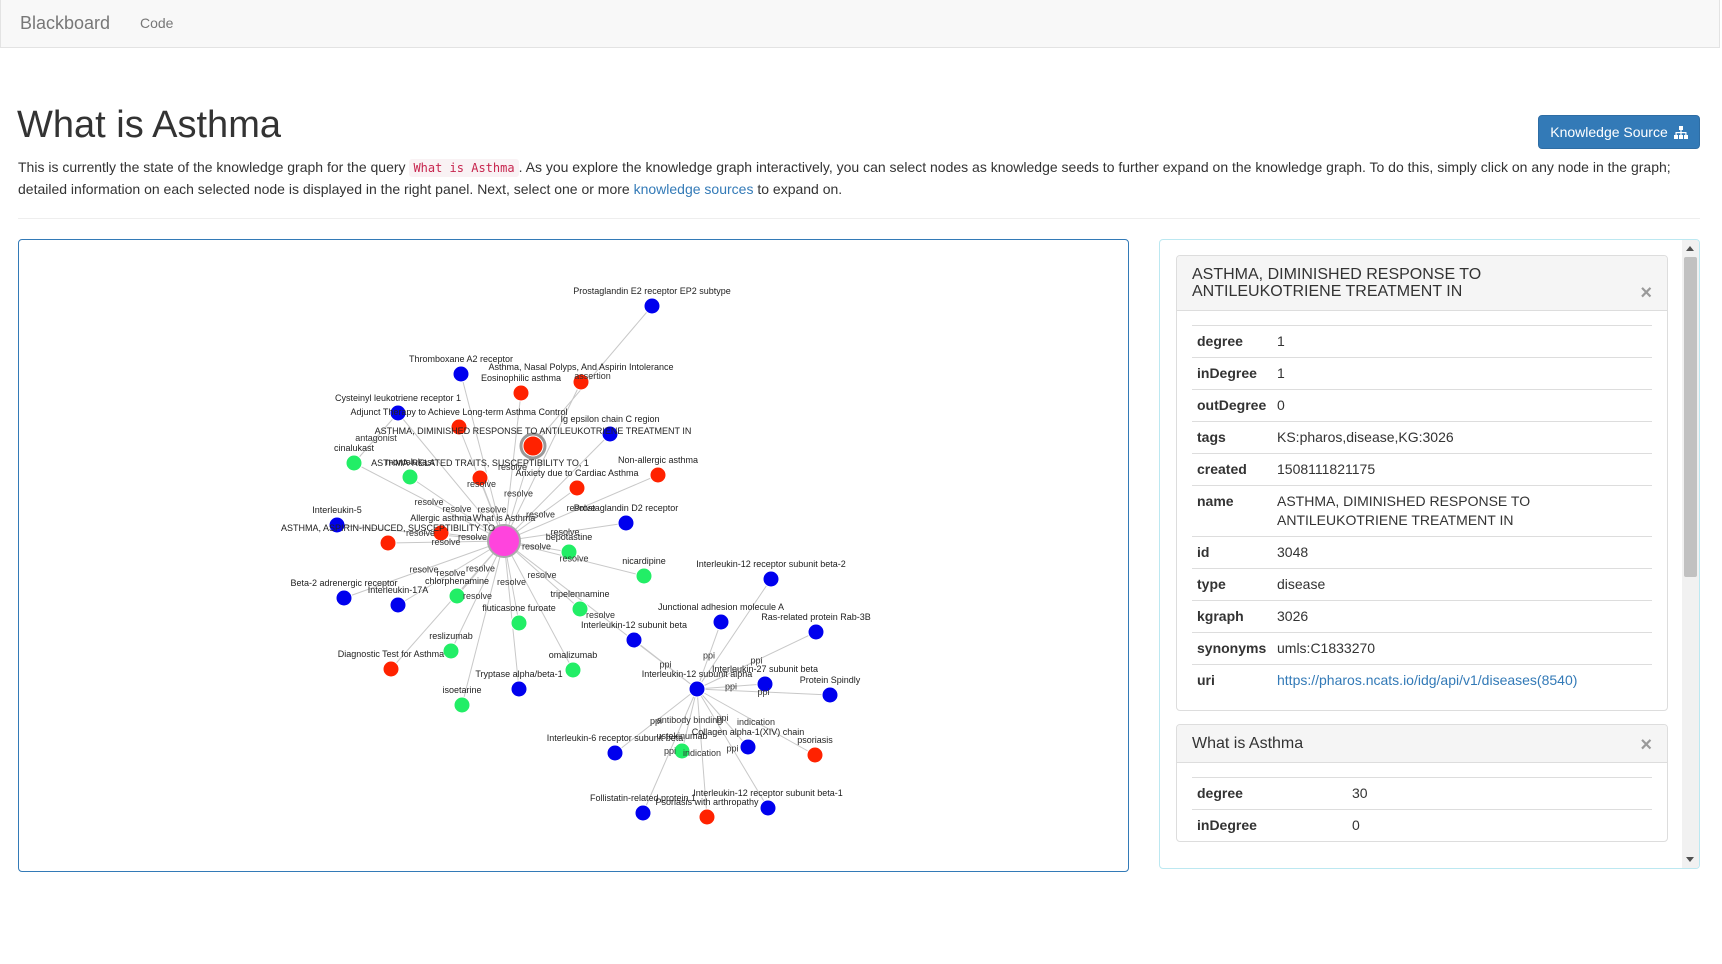 Image resolution: width=1722 pixels, height=964 pixels. What do you see at coordinates (579, 594) in the screenshot?
I see `node-label: tripelennamine` at bounding box center [579, 594].